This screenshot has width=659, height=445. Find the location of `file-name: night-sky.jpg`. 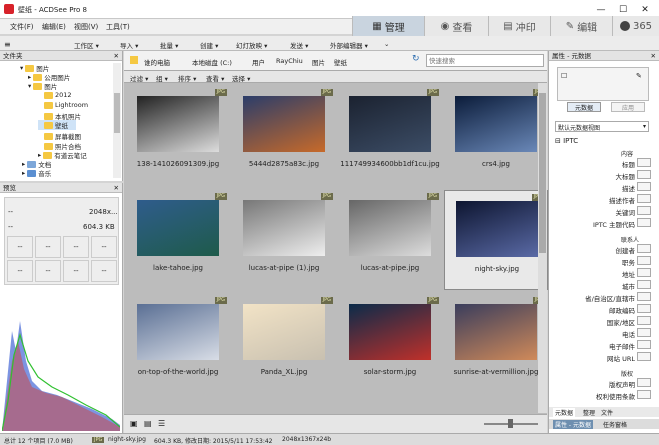

file-name: night-sky.jpg is located at coordinates (497, 269).